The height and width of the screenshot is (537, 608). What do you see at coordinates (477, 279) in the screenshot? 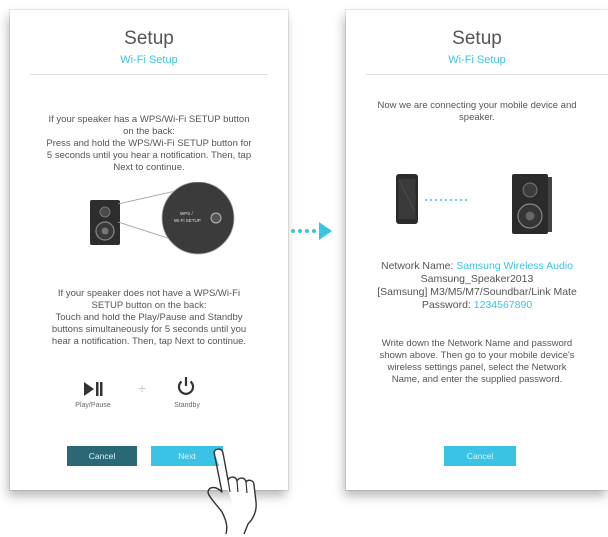
I see `network-name-value: Samsung_Speaker2013` at bounding box center [477, 279].